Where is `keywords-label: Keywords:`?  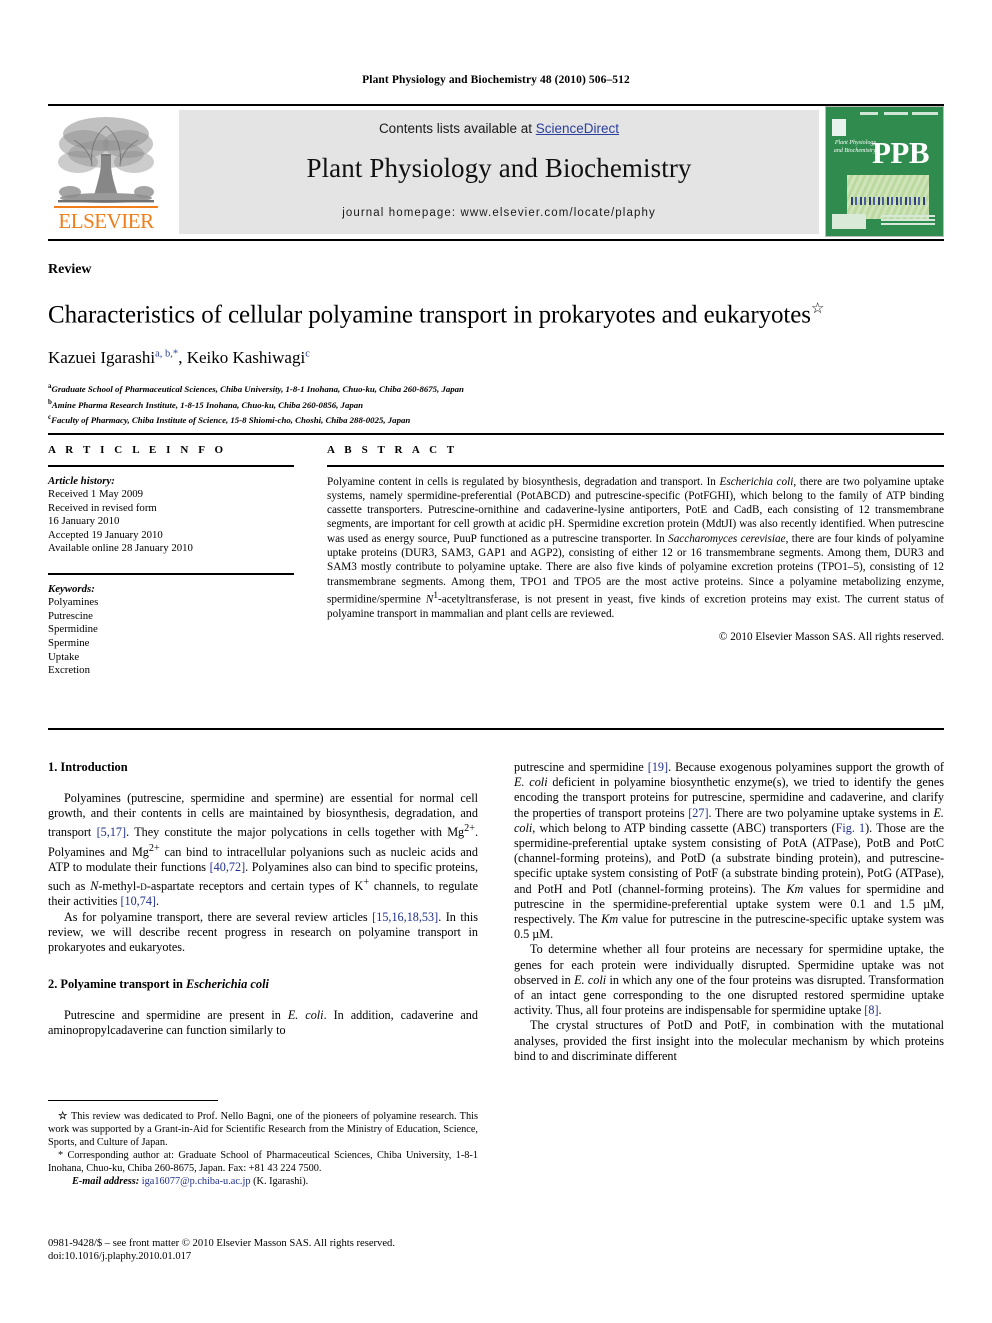
keywords-label: Keywords: is located at coordinates (71, 588).